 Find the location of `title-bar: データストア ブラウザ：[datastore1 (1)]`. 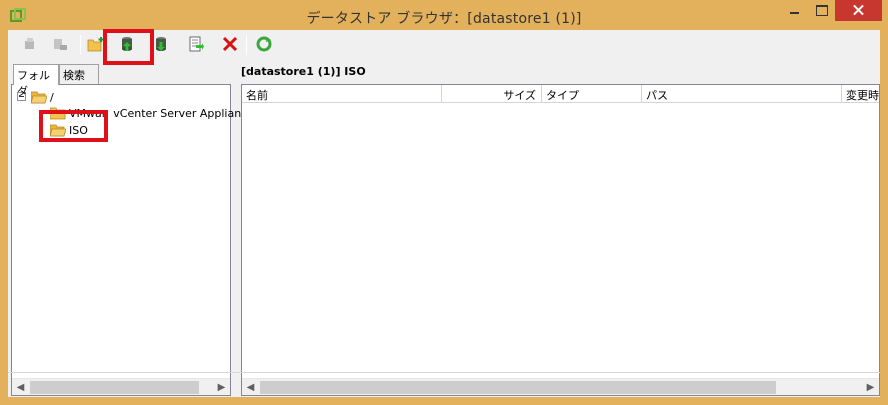

title-bar: データストア ブラウザ：[datastore1 (1)] is located at coordinates (444, 16).